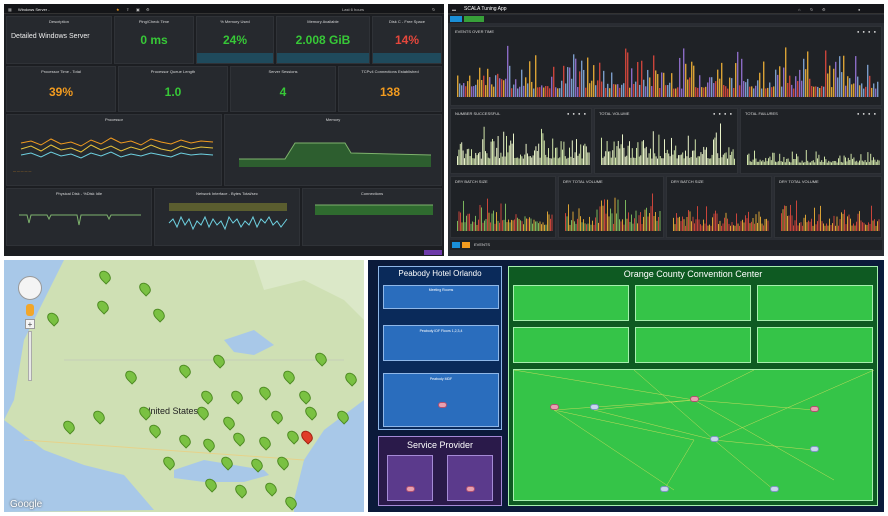 The image size is (888, 516). I want to click on number-successful-panel: NUMBER SUCCESSFUL ● ● ● ●, so click(521, 141).